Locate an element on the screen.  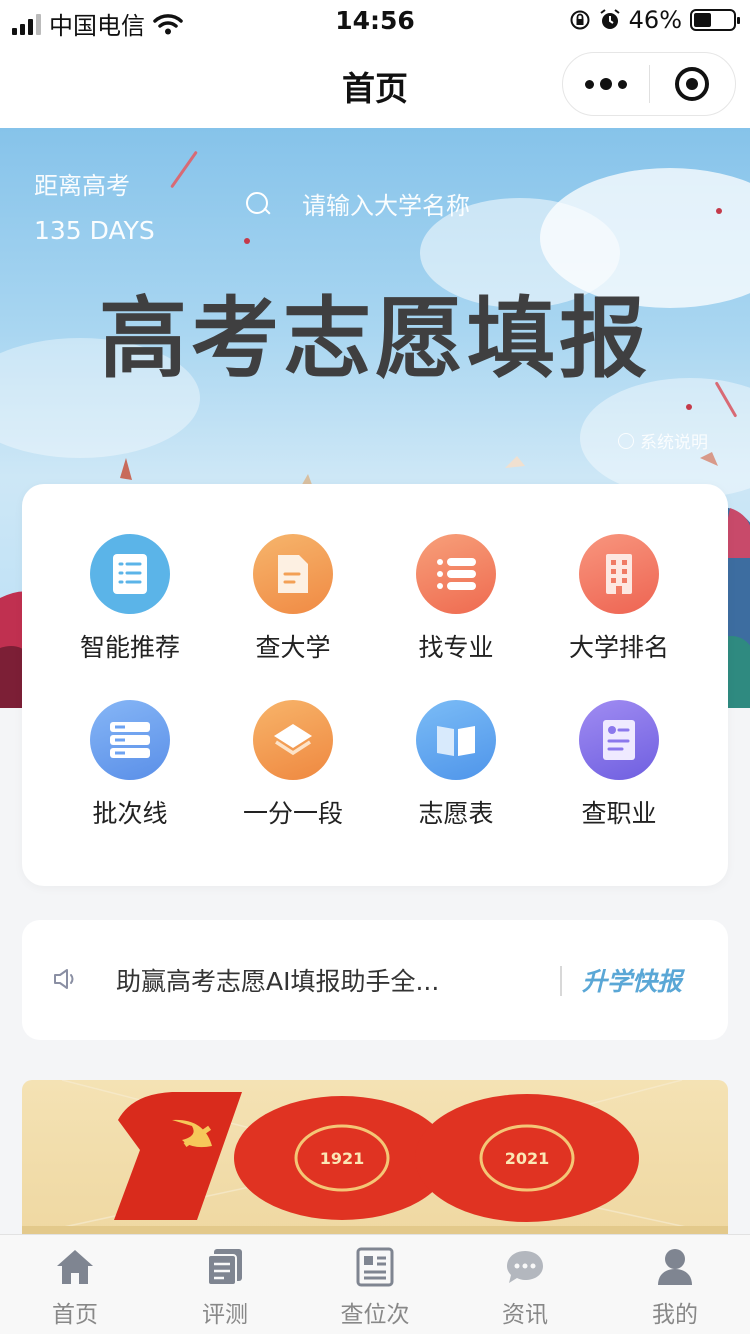
bottom-tab-bar: 首页 评测 查位次 资讯 我的 is located at coordinates (375, 1284).